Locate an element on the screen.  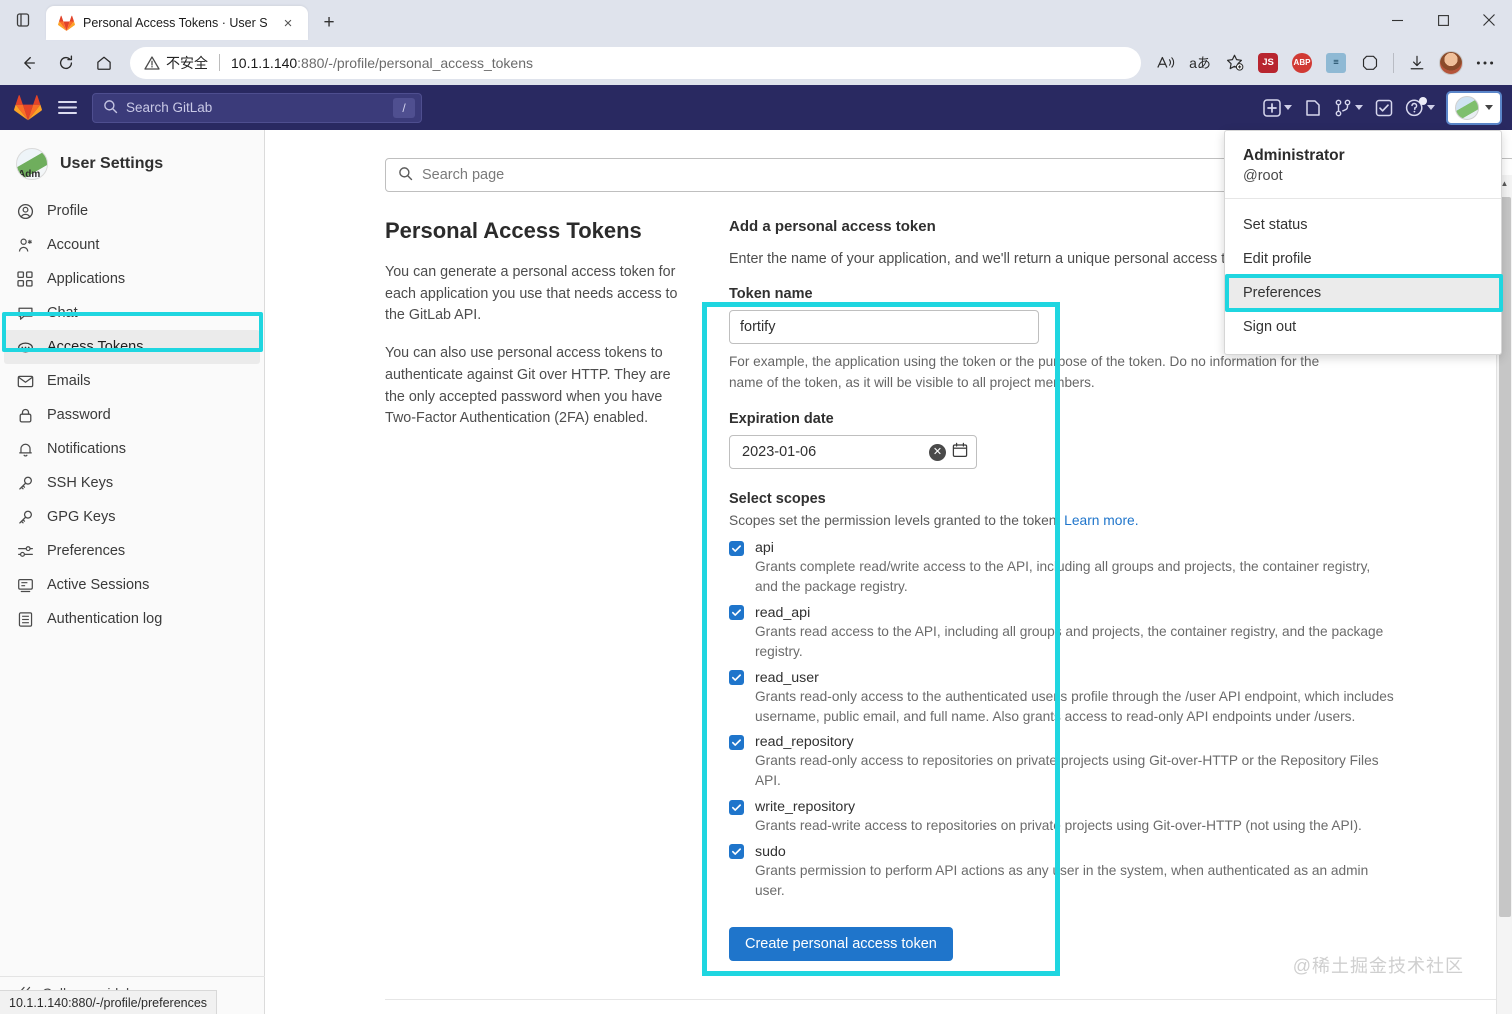
scope-name: sudo is located at coordinates (770, 851).